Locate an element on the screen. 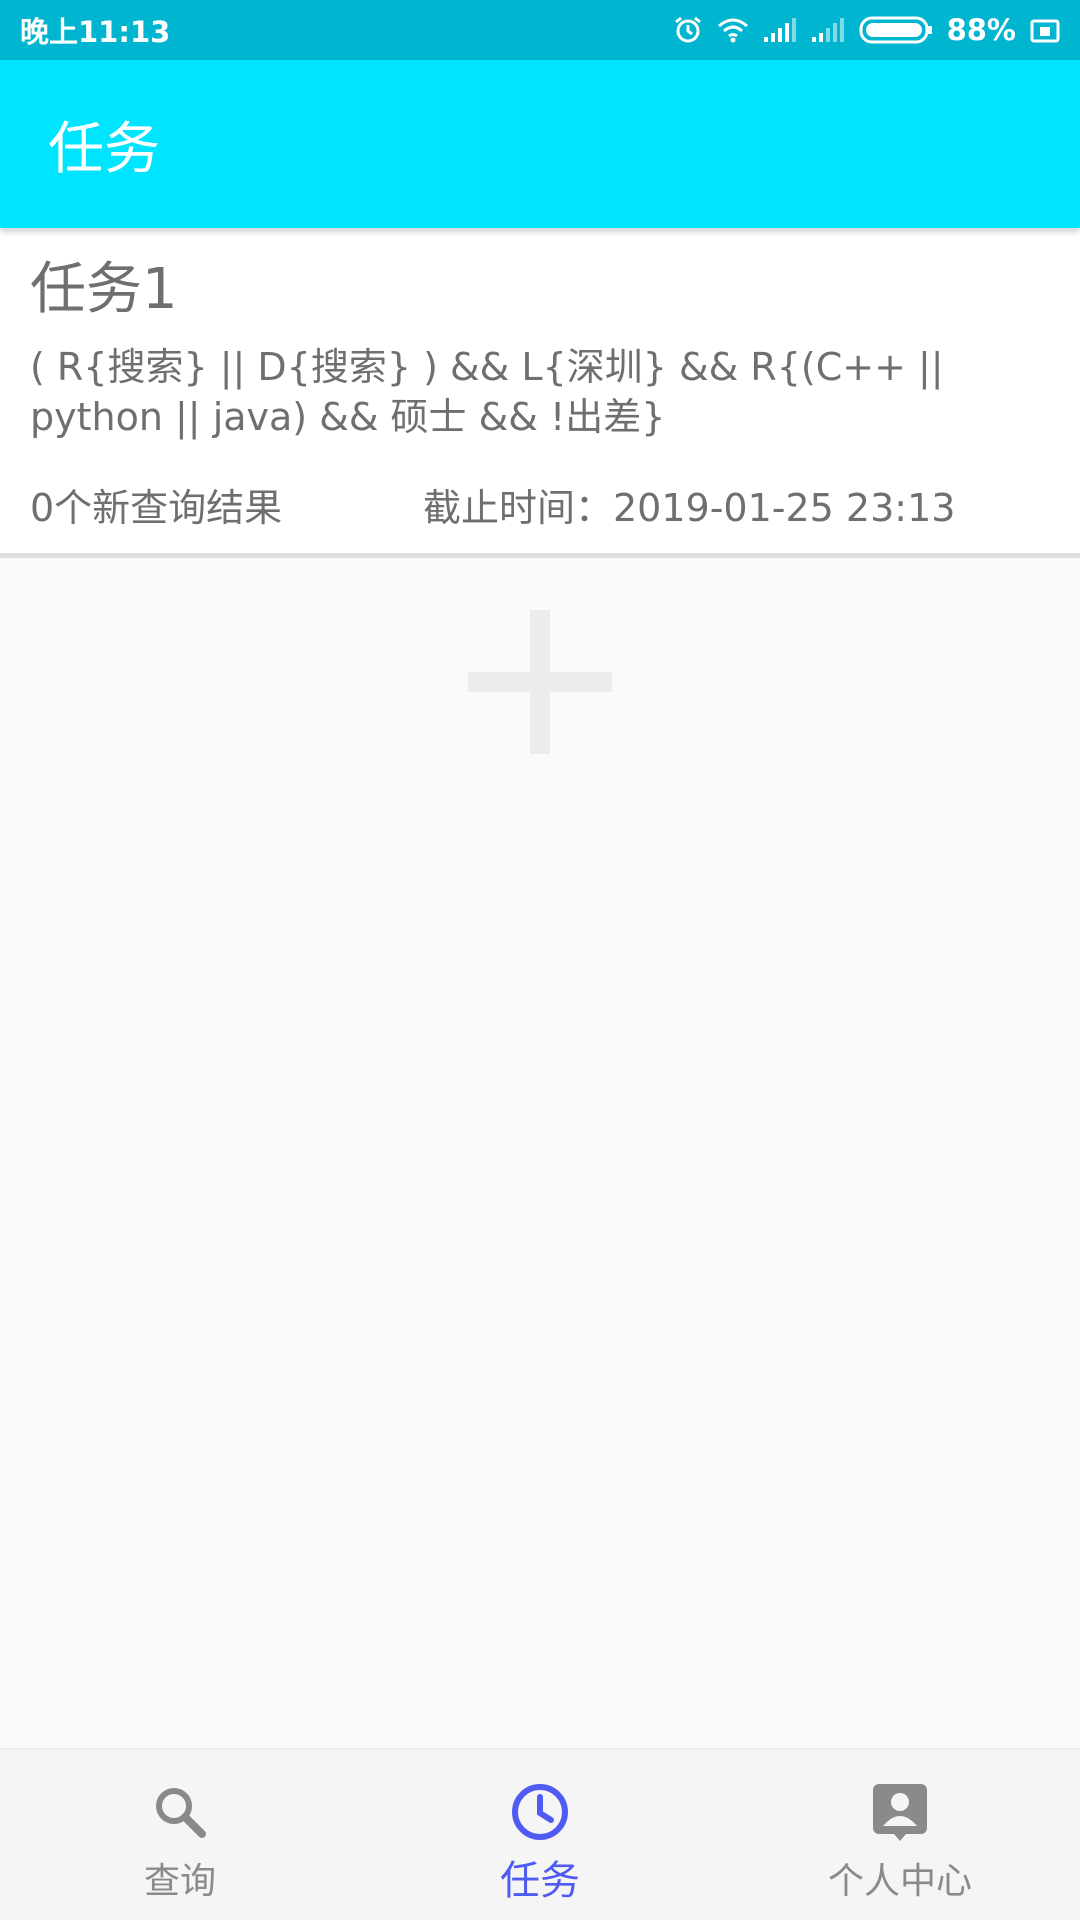 Image resolution: width=1080 pixels, height=1920 pixels. nav-label-search: 查询 is located at coordinates (179, 1881).